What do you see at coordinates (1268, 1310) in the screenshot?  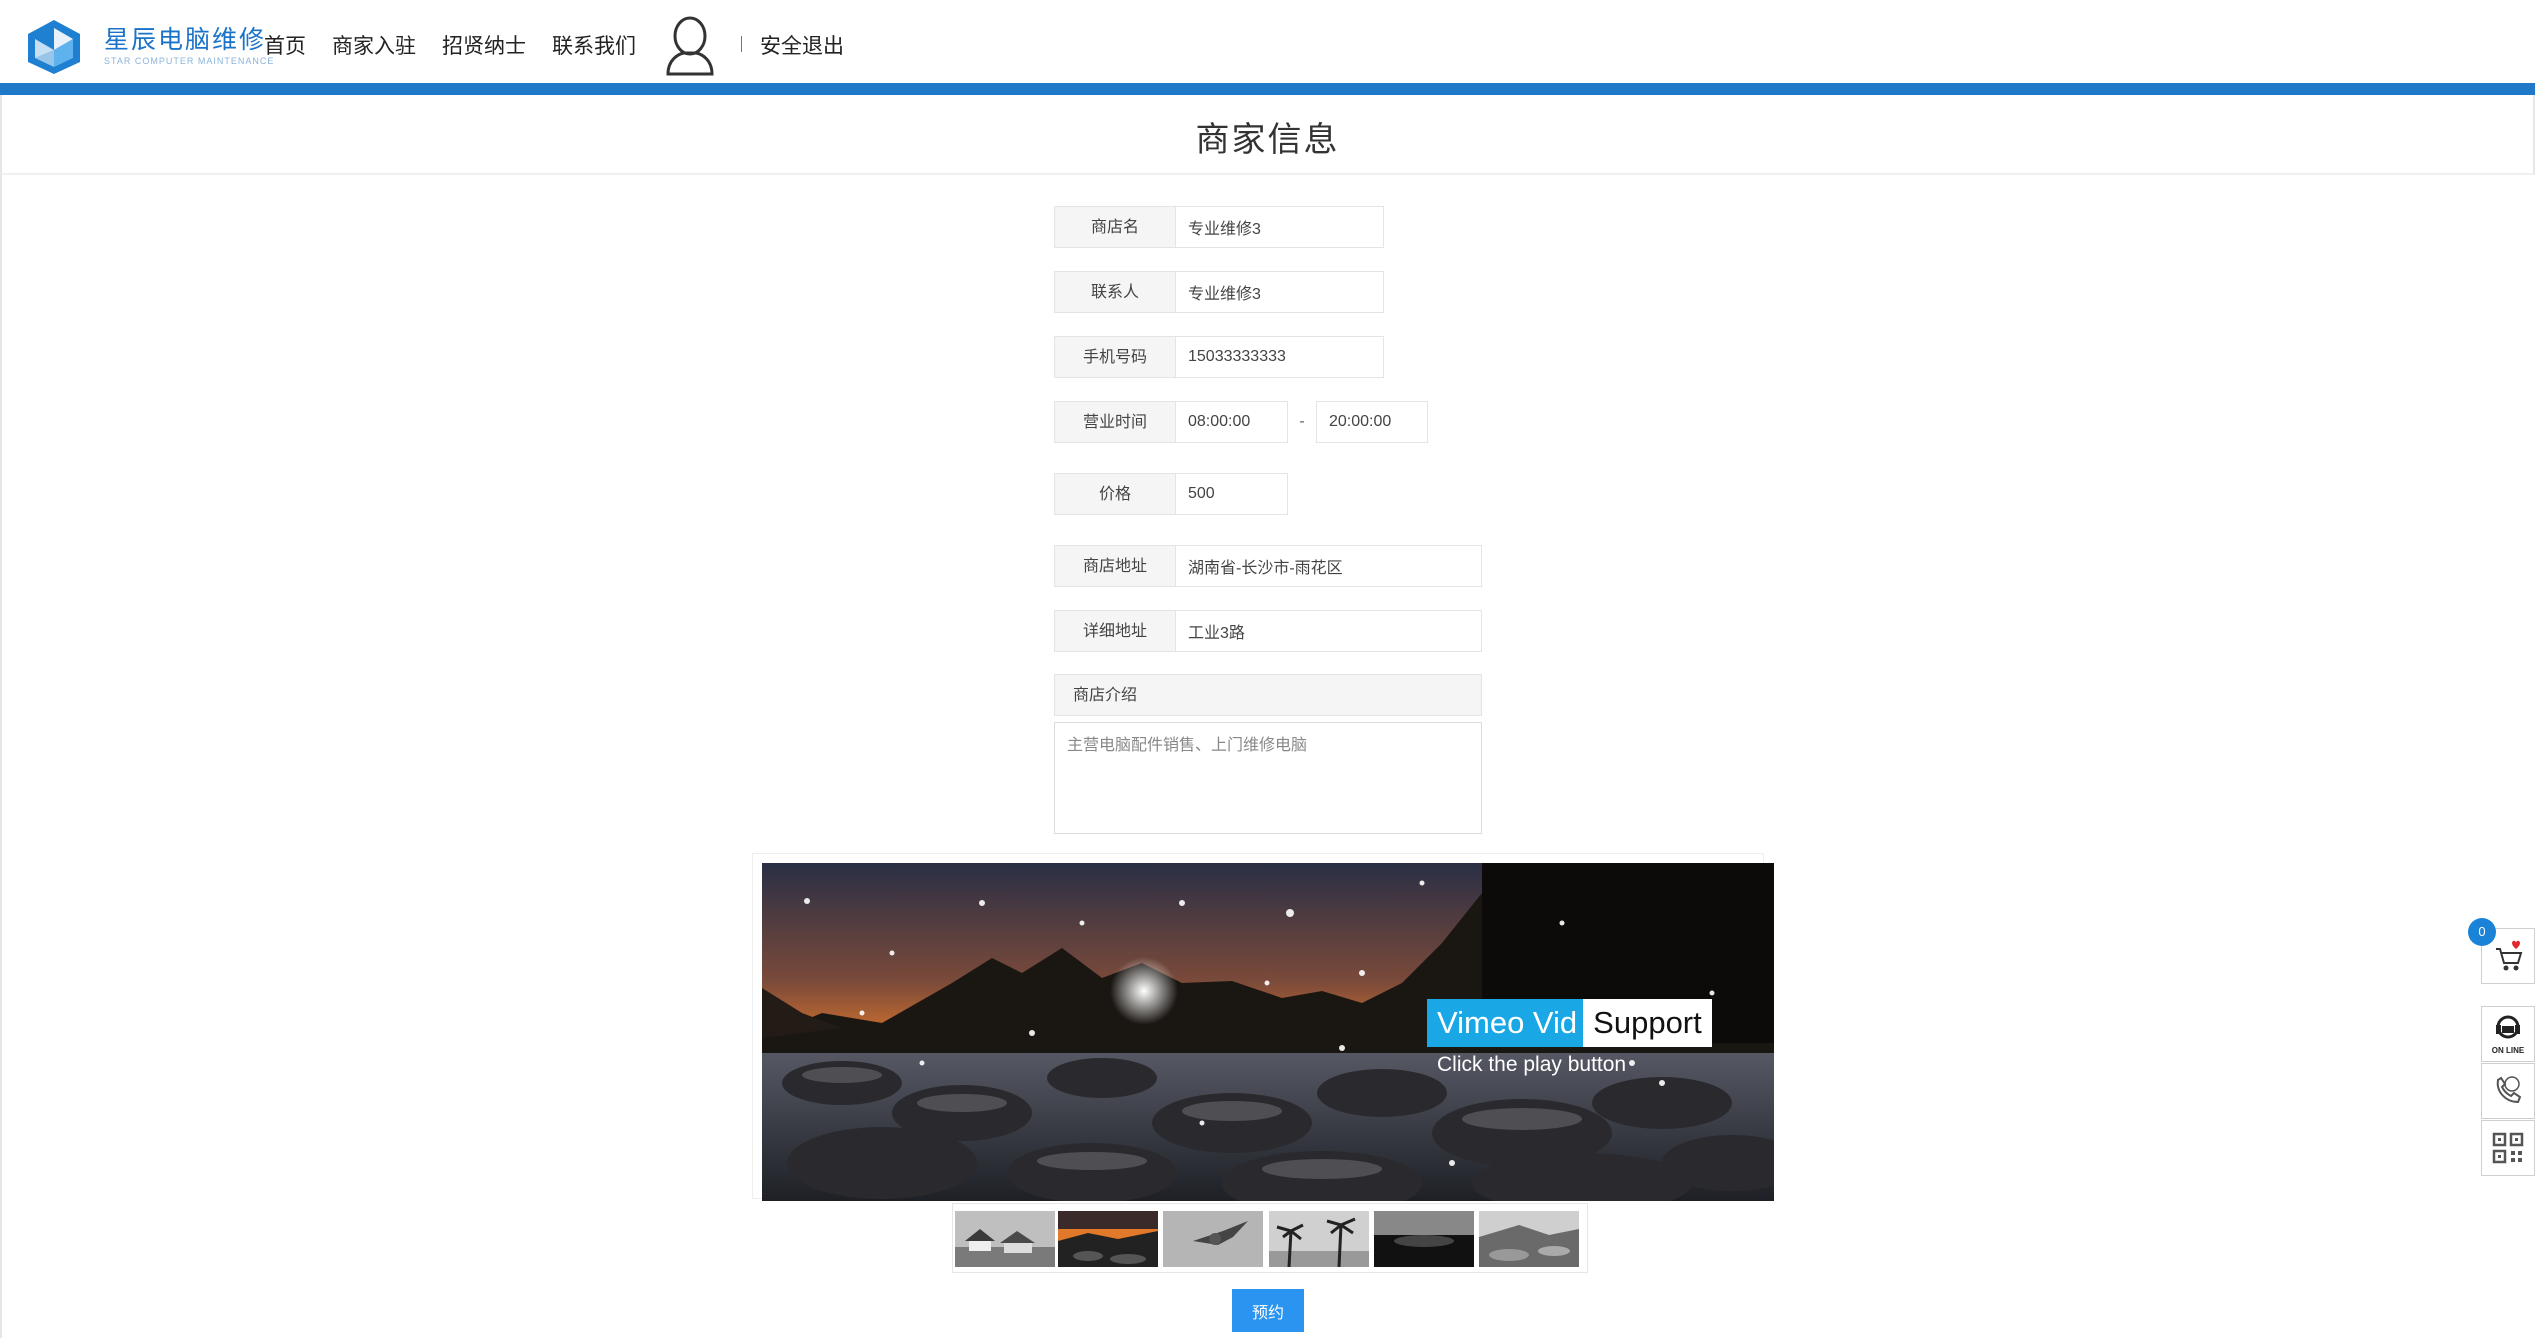 I see `book-button: 预约` at bounding box center [1268, 1310].